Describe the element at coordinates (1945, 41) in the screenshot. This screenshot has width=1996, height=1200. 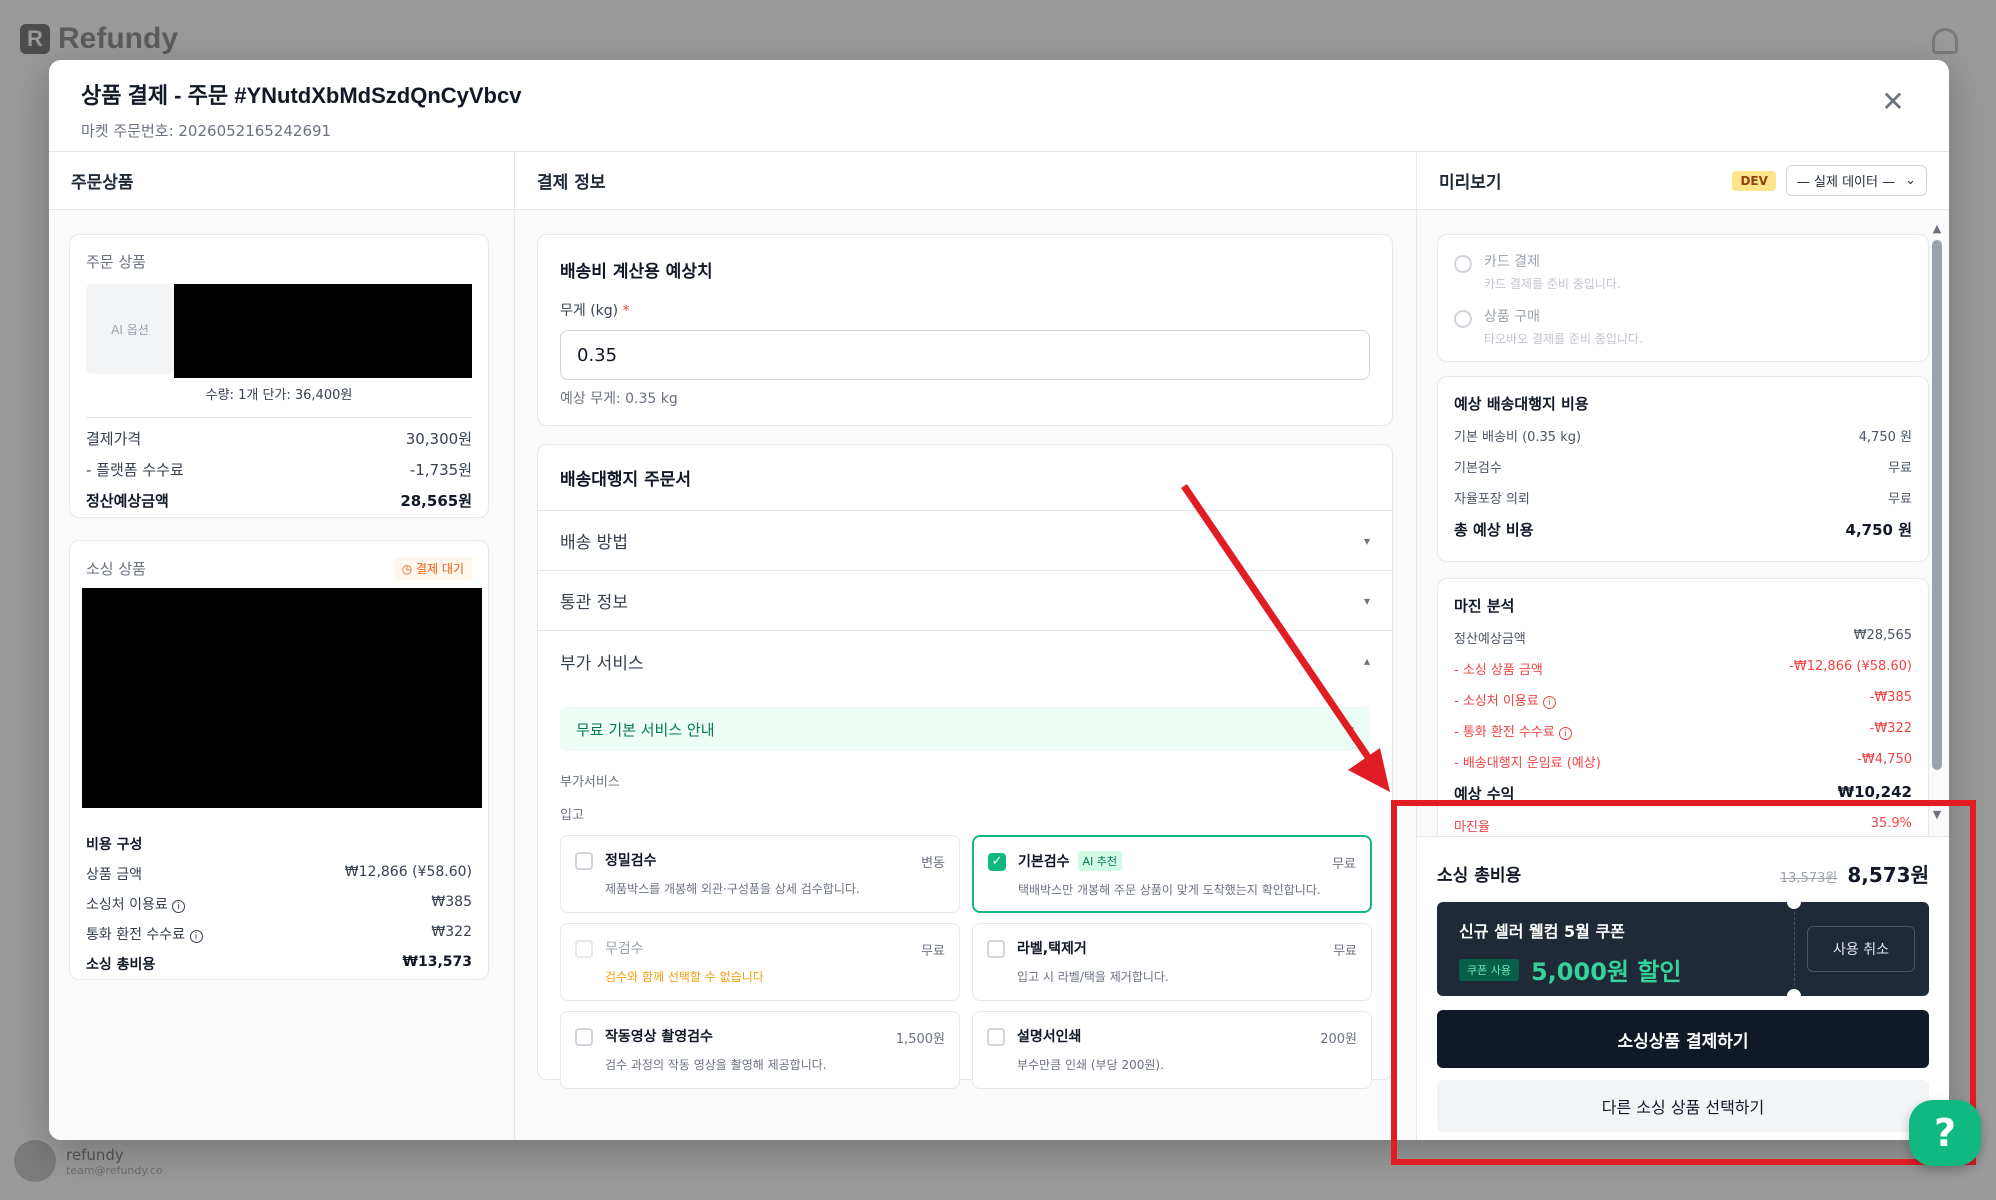
I see `bell-icon` at that location.